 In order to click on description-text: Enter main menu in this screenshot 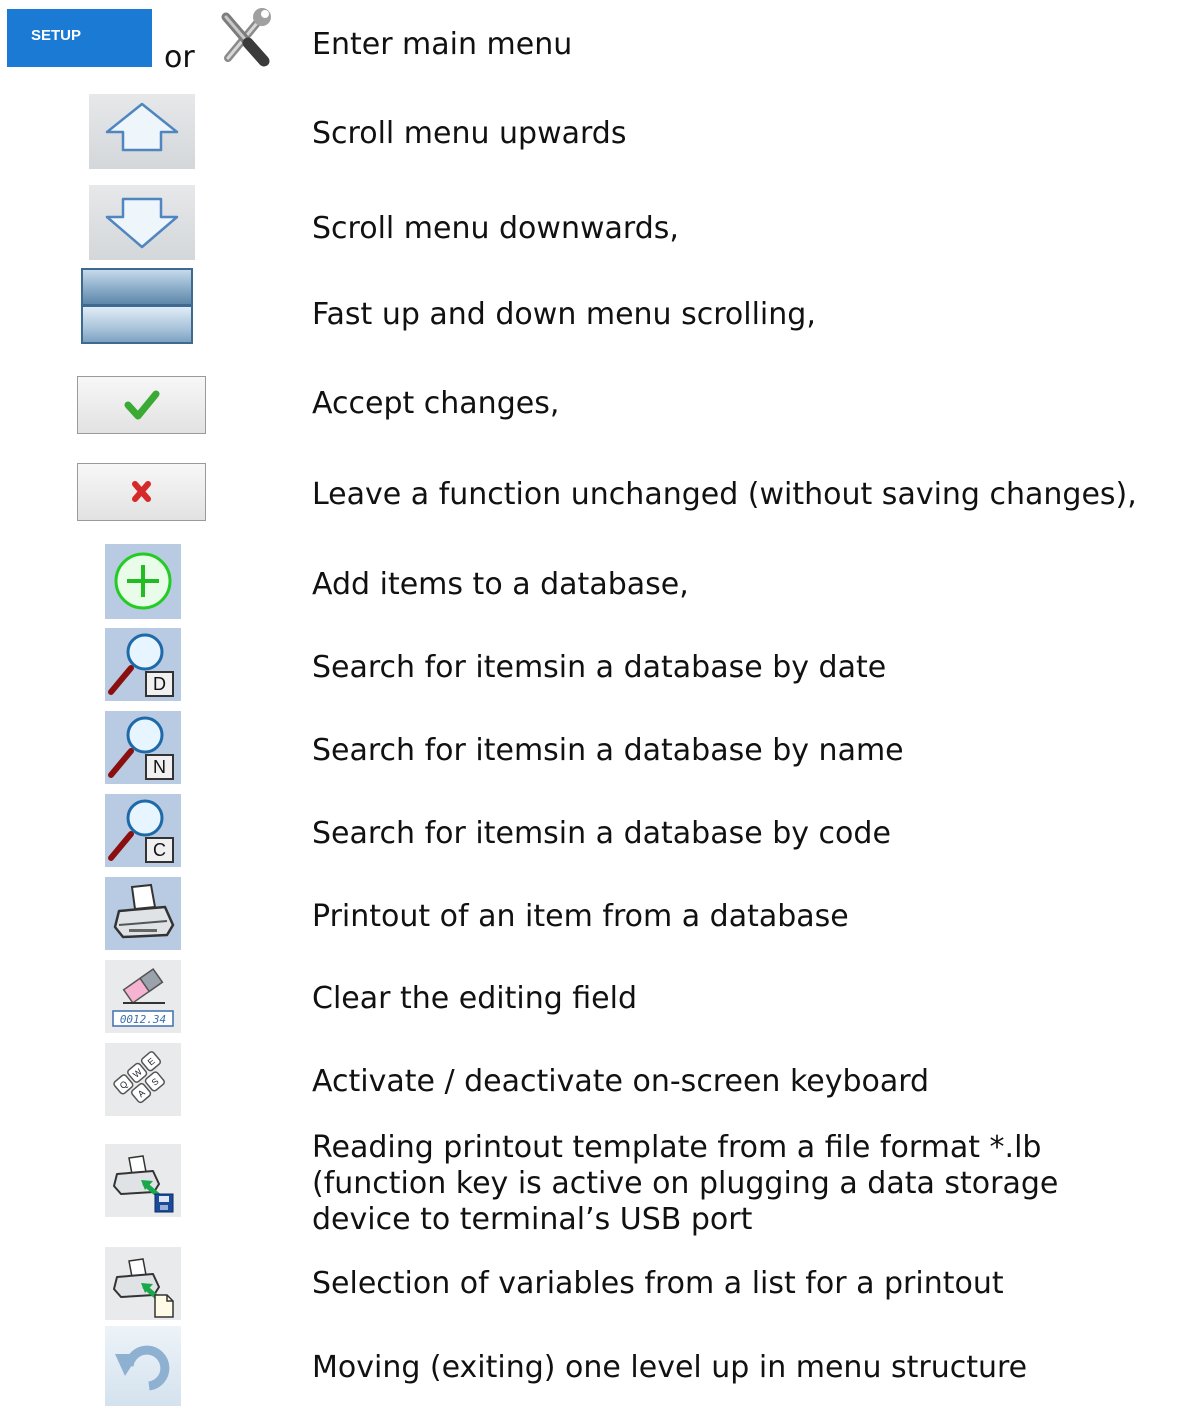, I will do `click(442, 44)`.